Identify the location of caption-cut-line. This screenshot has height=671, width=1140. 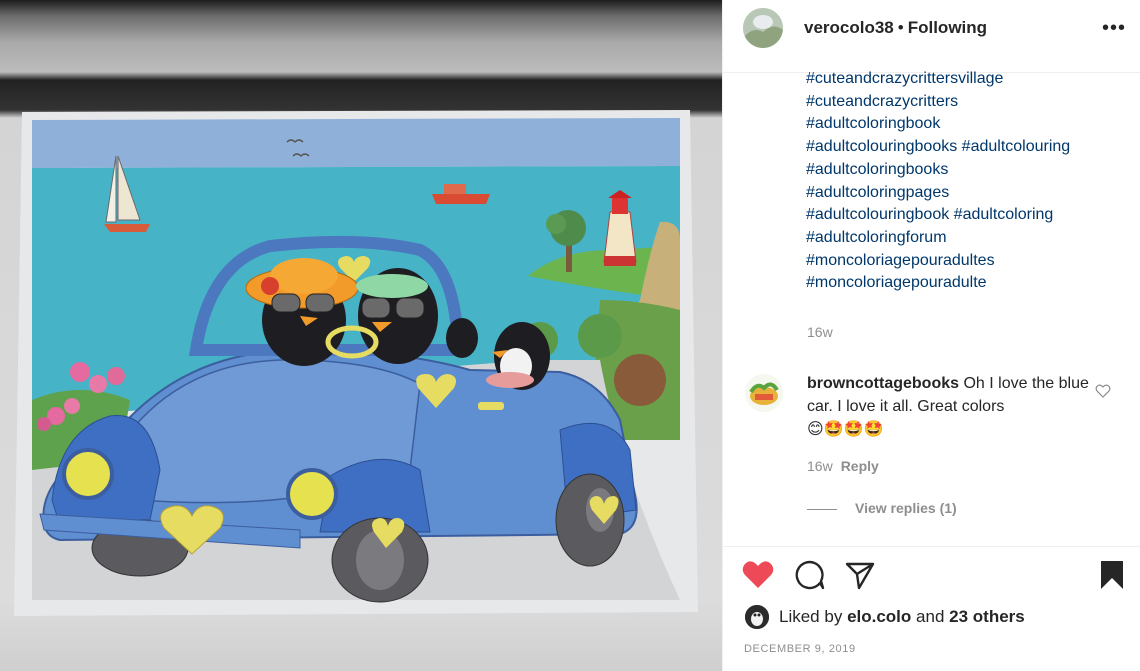
(966, 64).